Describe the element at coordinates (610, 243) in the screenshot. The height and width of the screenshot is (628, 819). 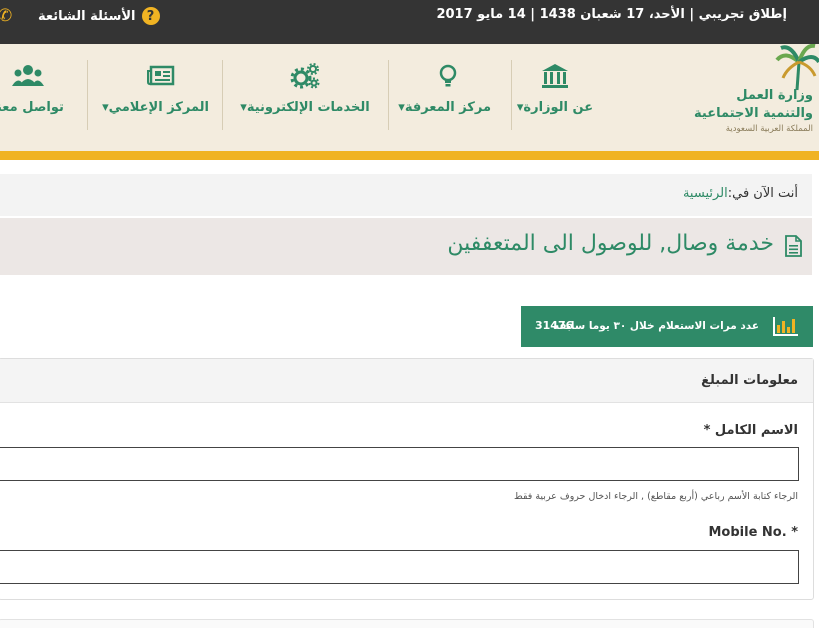
I see `page-title: خدمة وصال, للوصول الى المتعففين` at that location.